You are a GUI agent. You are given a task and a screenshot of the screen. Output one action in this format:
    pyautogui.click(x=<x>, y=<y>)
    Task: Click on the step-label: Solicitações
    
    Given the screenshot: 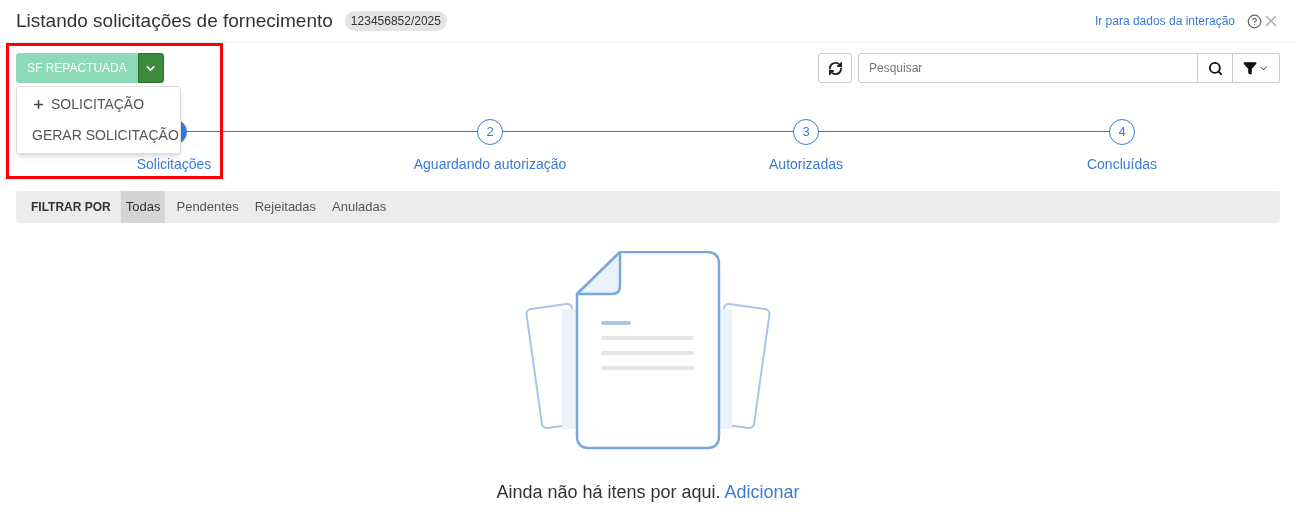 What is the action you would take?
    pyautogui.click(x=174, y=164)
    